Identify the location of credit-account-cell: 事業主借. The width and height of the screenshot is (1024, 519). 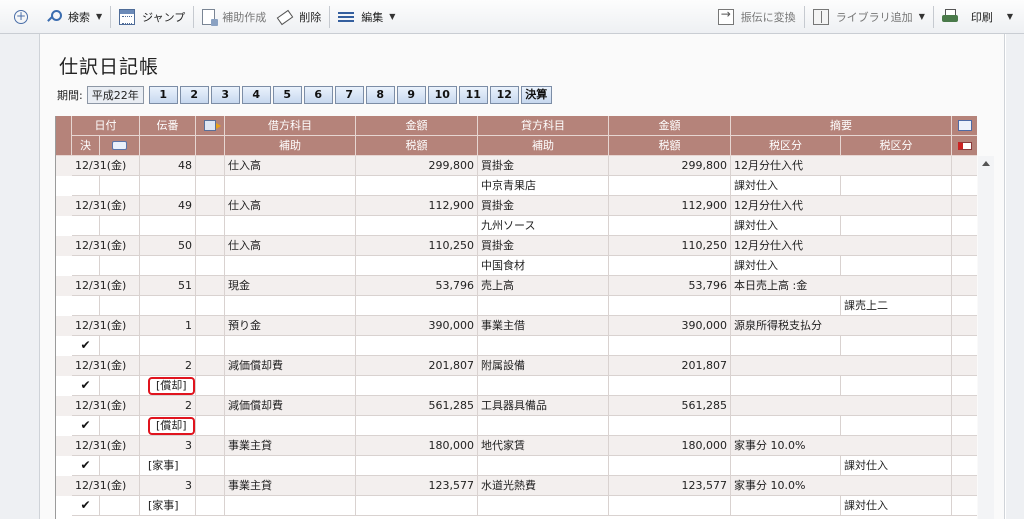
(543, 326).